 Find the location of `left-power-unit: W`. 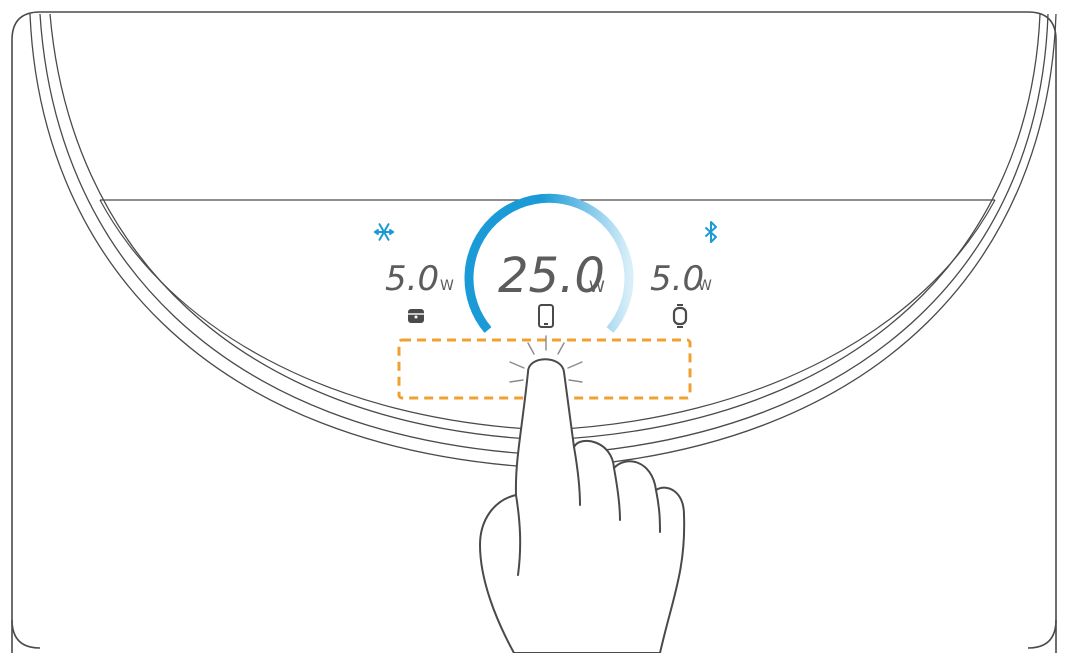

left-power-unit: W is located at coordinates (447, 286).